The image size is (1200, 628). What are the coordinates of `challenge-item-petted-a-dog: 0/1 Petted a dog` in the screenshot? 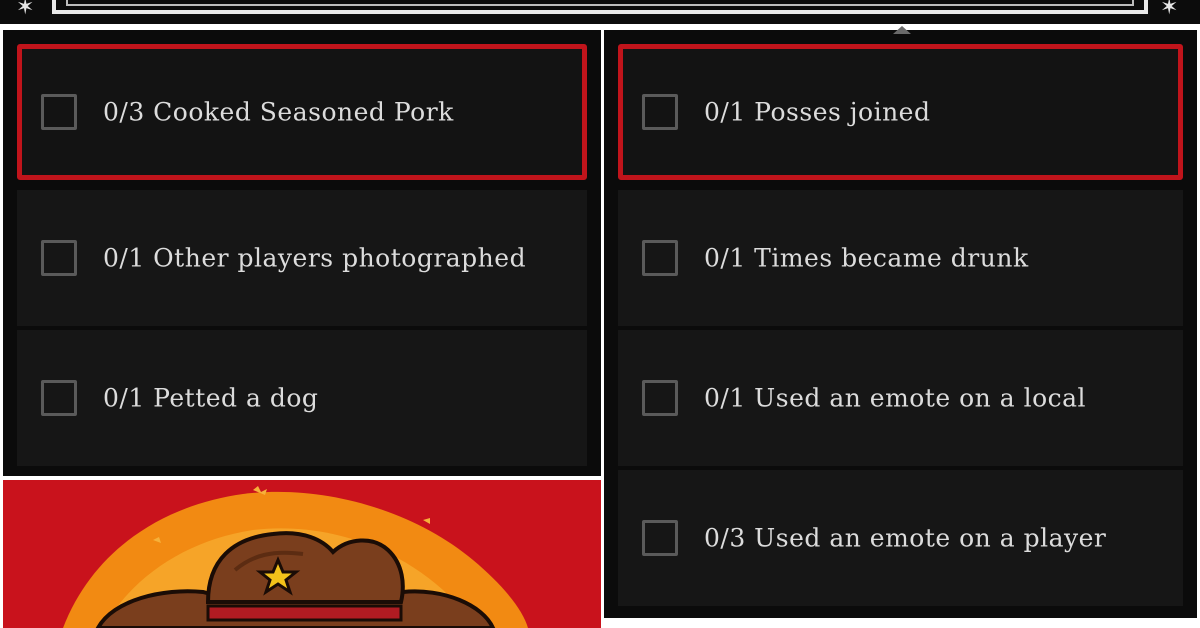 It's located at (302, 398).